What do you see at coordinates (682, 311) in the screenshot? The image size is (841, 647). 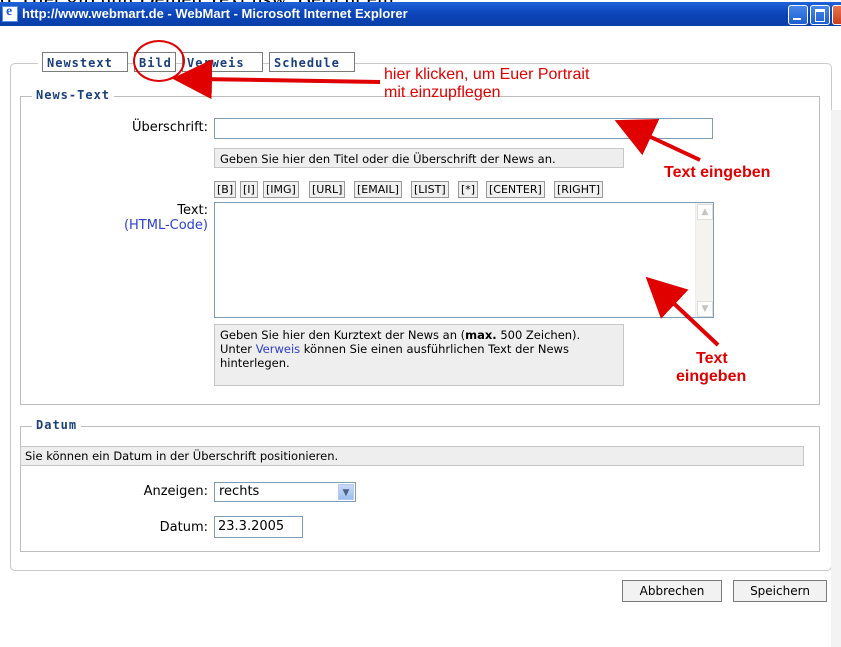 I see `text-arrow` at bounding box center [682, 311].